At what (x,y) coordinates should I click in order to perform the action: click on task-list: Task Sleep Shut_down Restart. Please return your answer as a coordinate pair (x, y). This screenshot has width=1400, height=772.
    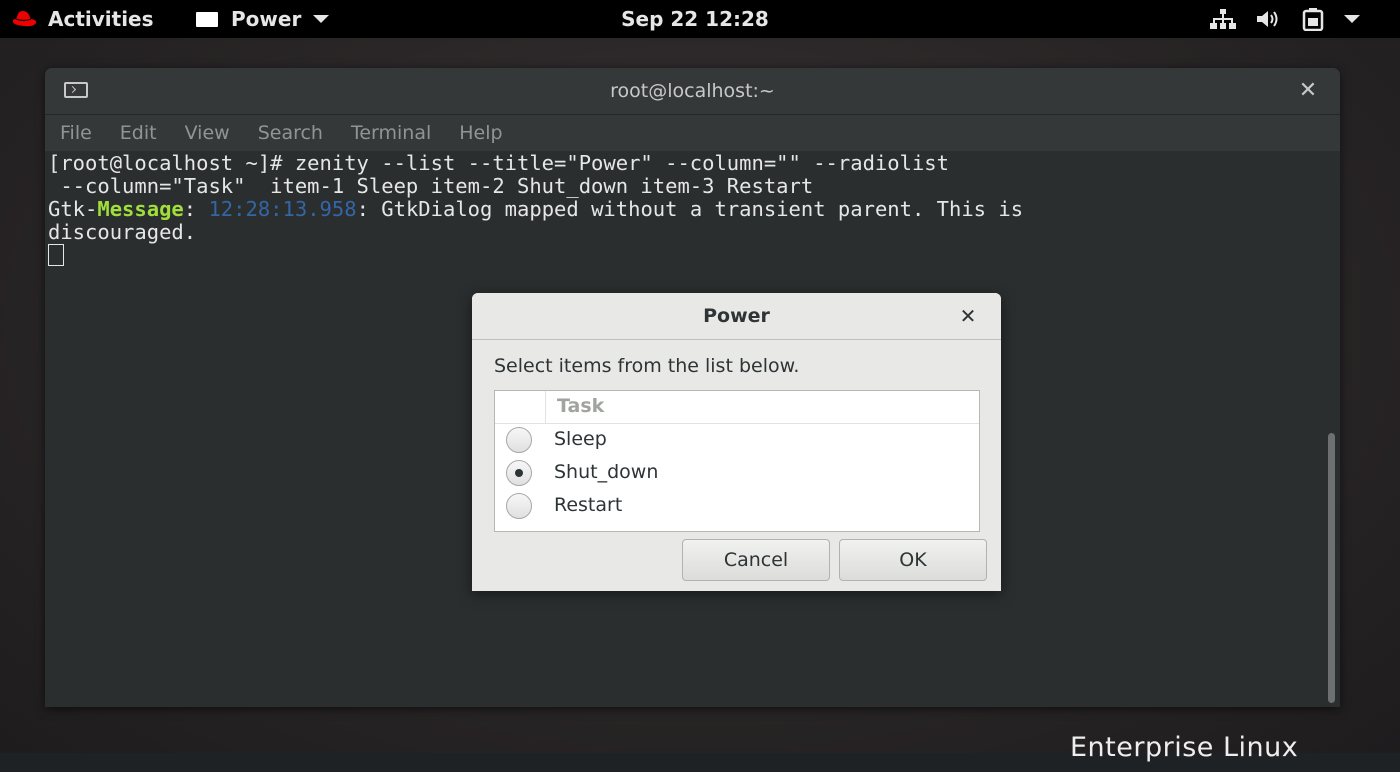
    Looking at the image, I should click on (737, 461).